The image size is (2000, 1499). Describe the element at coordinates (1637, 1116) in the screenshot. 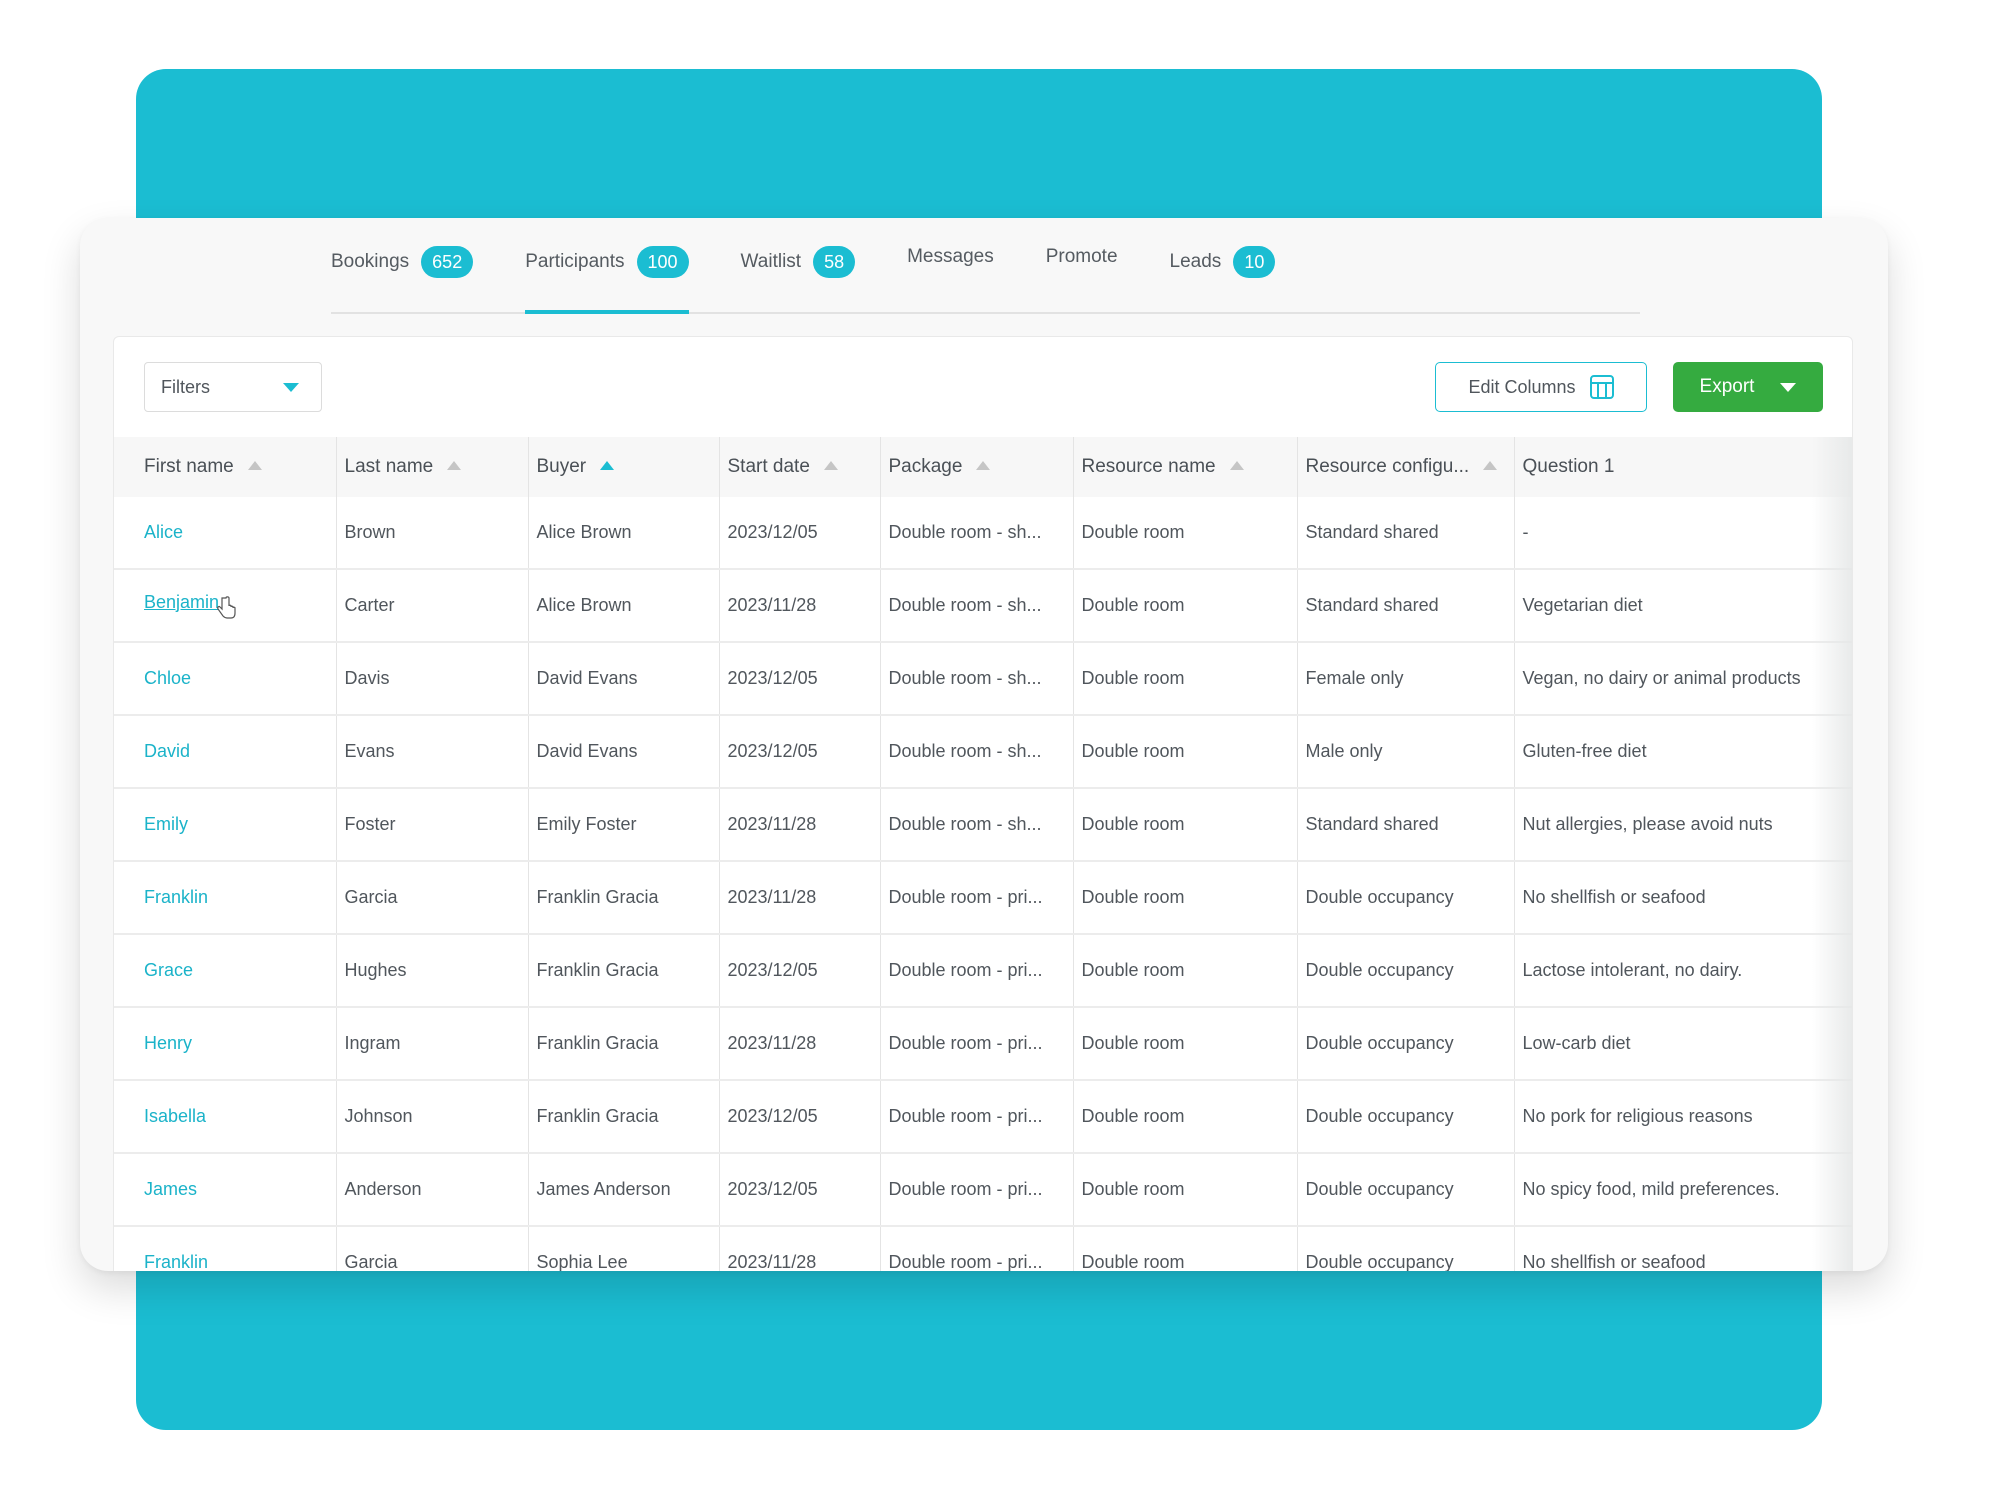

I see `cell-text: No pork for religious reasons` at that location.